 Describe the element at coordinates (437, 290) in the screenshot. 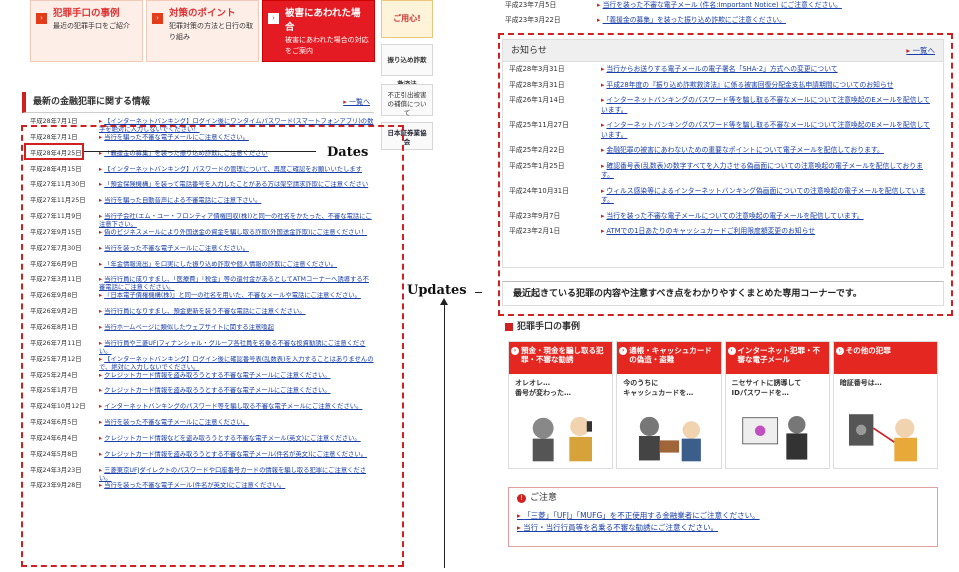

I see `updates-annotation: Updates` at that location.